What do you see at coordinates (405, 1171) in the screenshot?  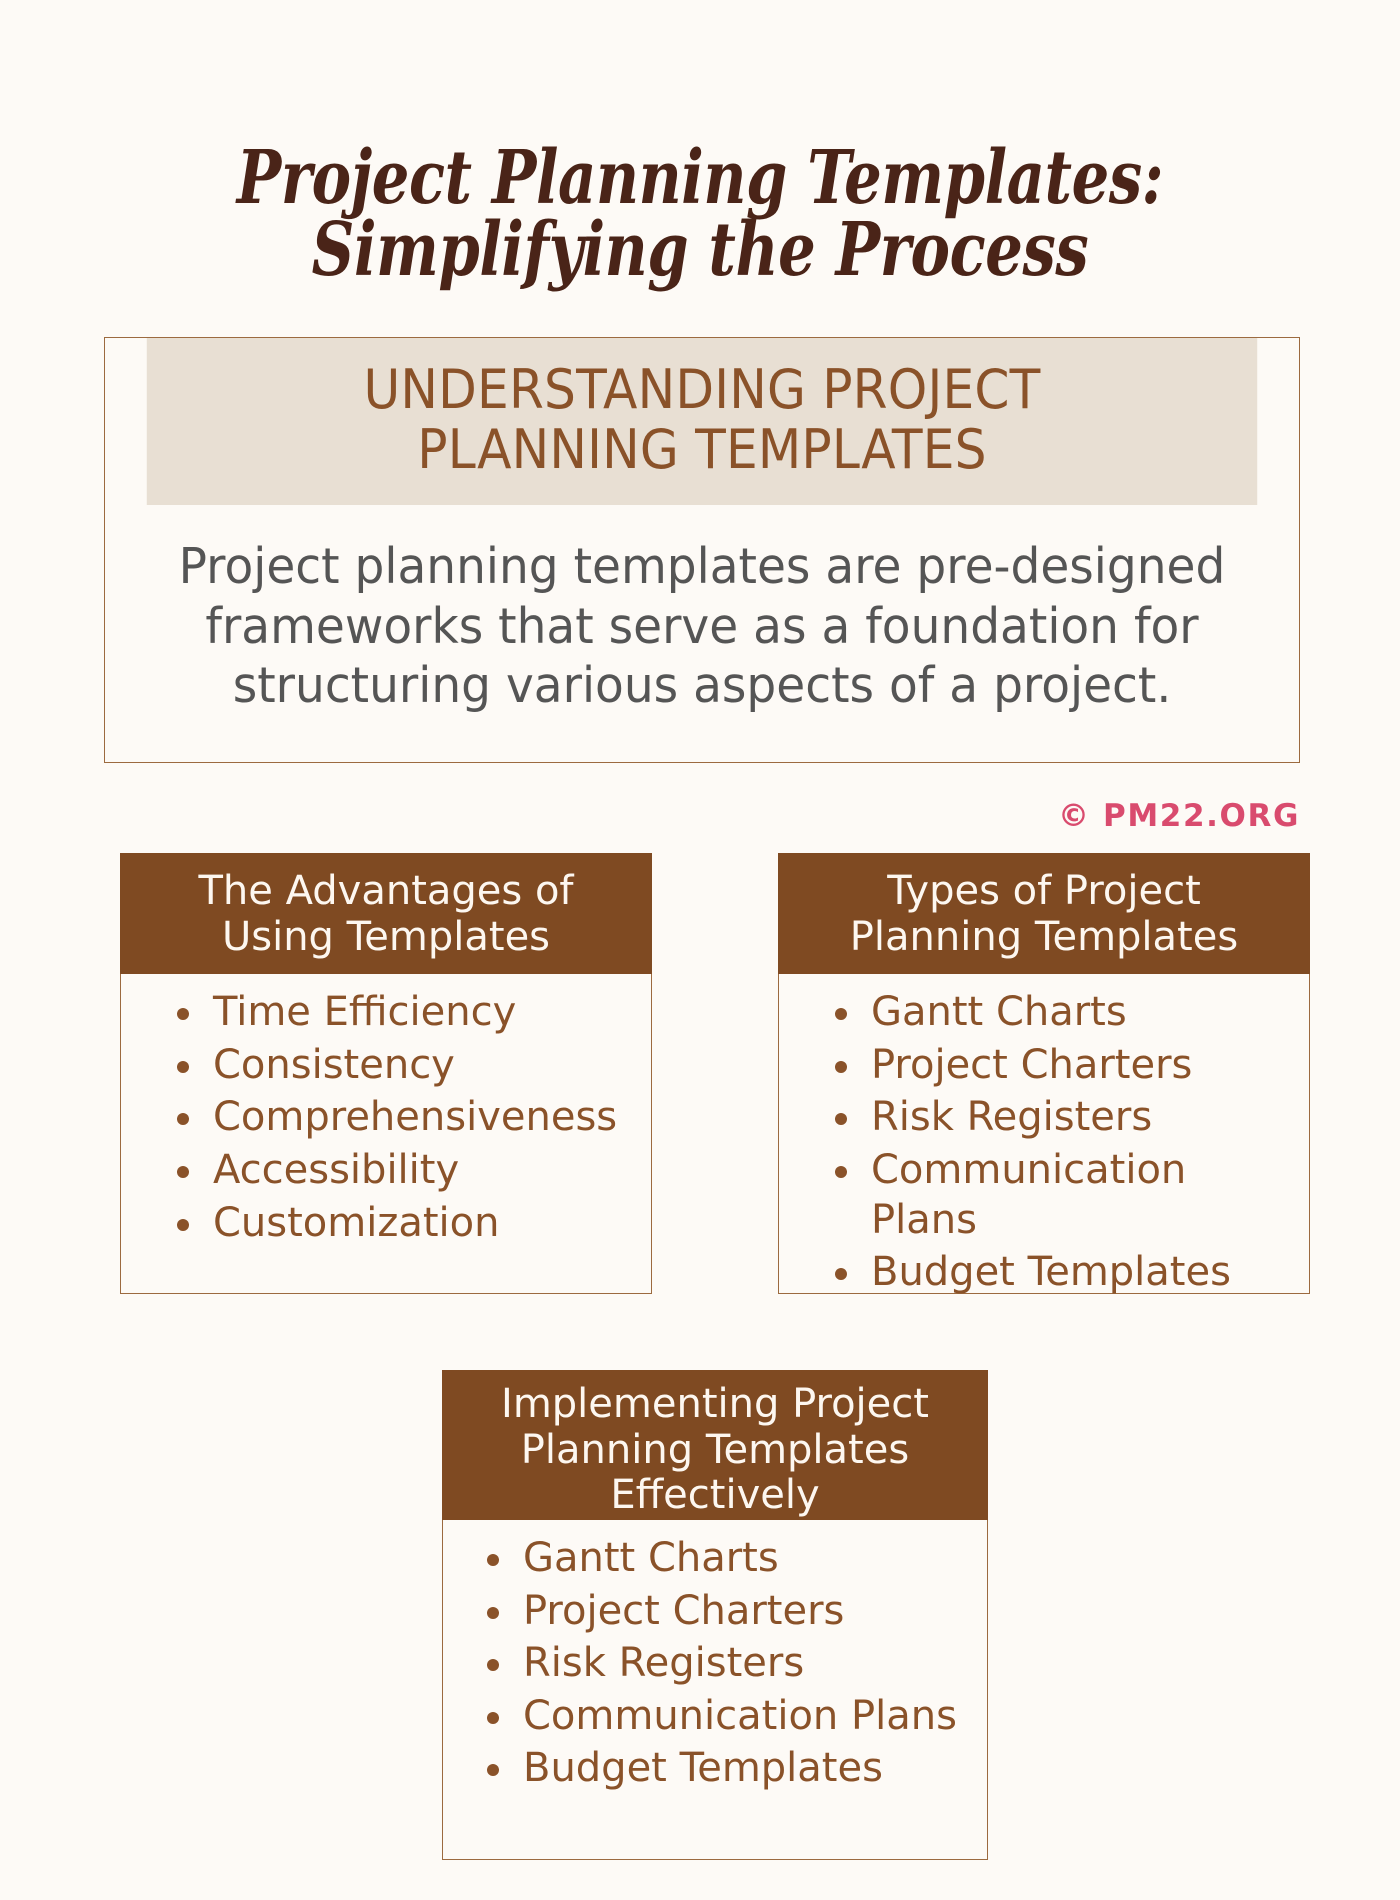 I see `list-item: Accessibility` at bounding box center [405, 1171].